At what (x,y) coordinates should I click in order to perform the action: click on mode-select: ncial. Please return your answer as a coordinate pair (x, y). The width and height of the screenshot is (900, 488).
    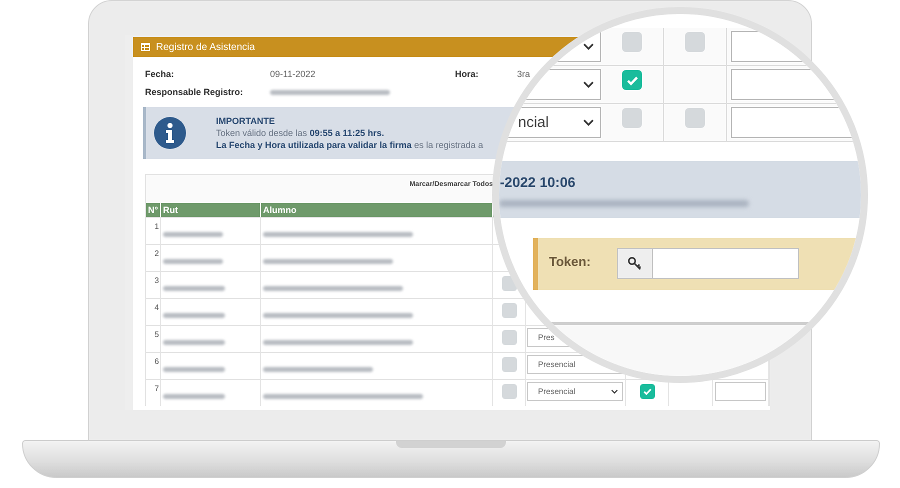
    Looking at the image, I should click on (533, 122).